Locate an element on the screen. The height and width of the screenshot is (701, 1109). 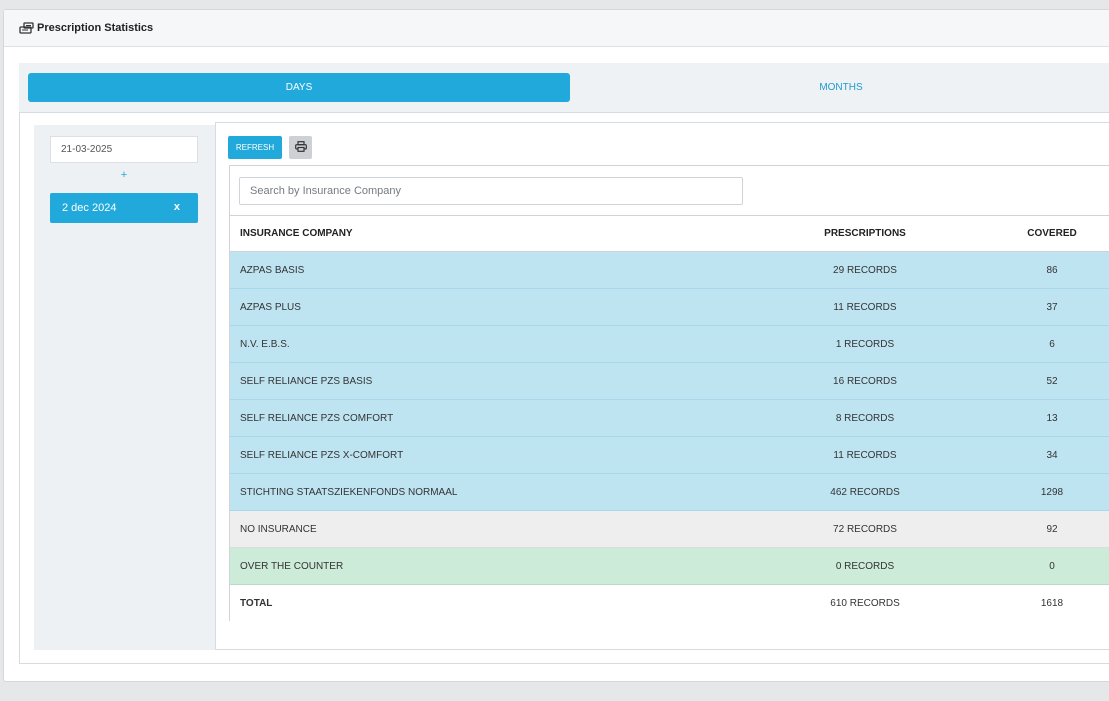
refresh-button: REFRESH is located at coordinates (255, 147).